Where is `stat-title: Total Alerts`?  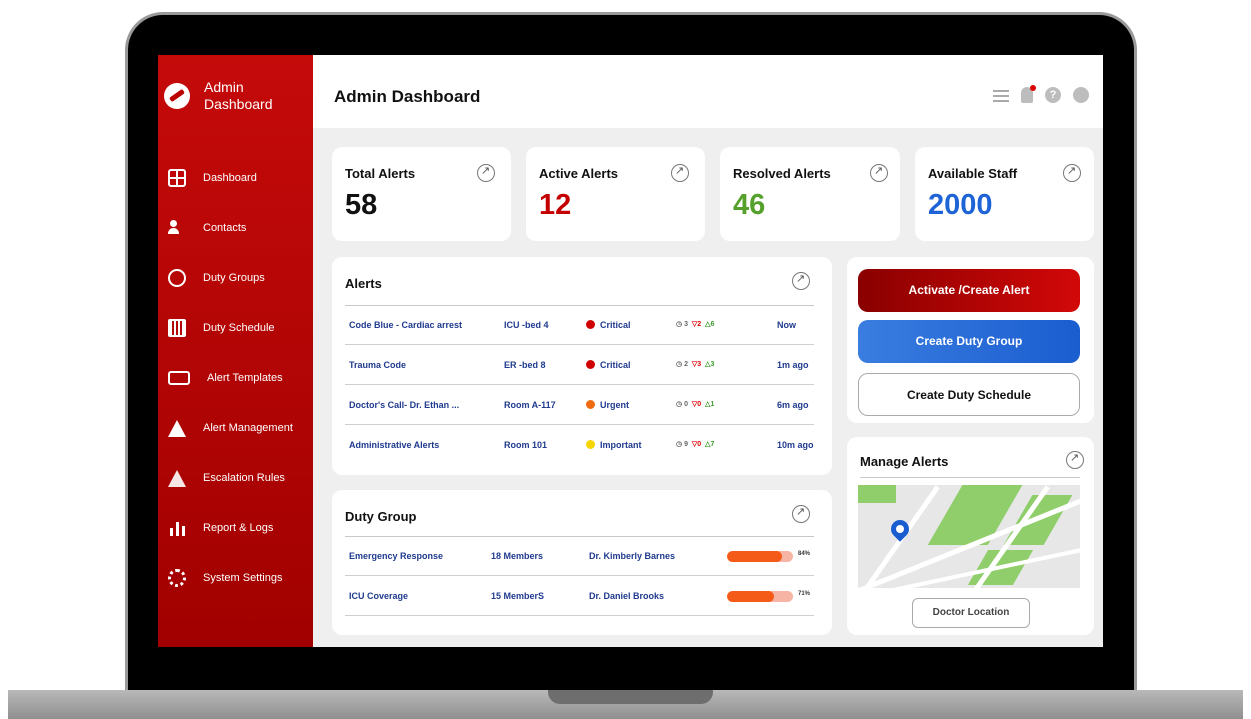
stat-title: Total Alerts is located at coordinates (380, 173).